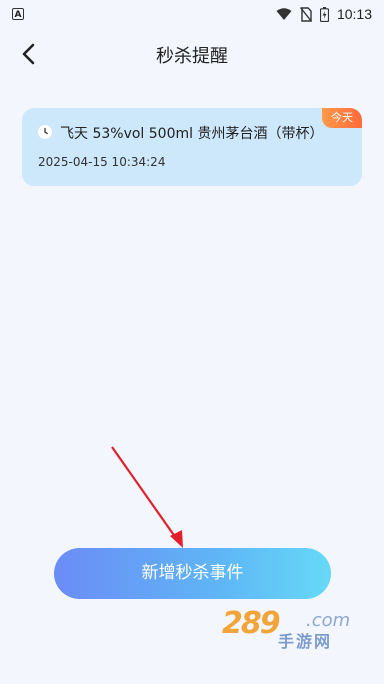  I want to click on watermark-number: 289, so click(251, 623).